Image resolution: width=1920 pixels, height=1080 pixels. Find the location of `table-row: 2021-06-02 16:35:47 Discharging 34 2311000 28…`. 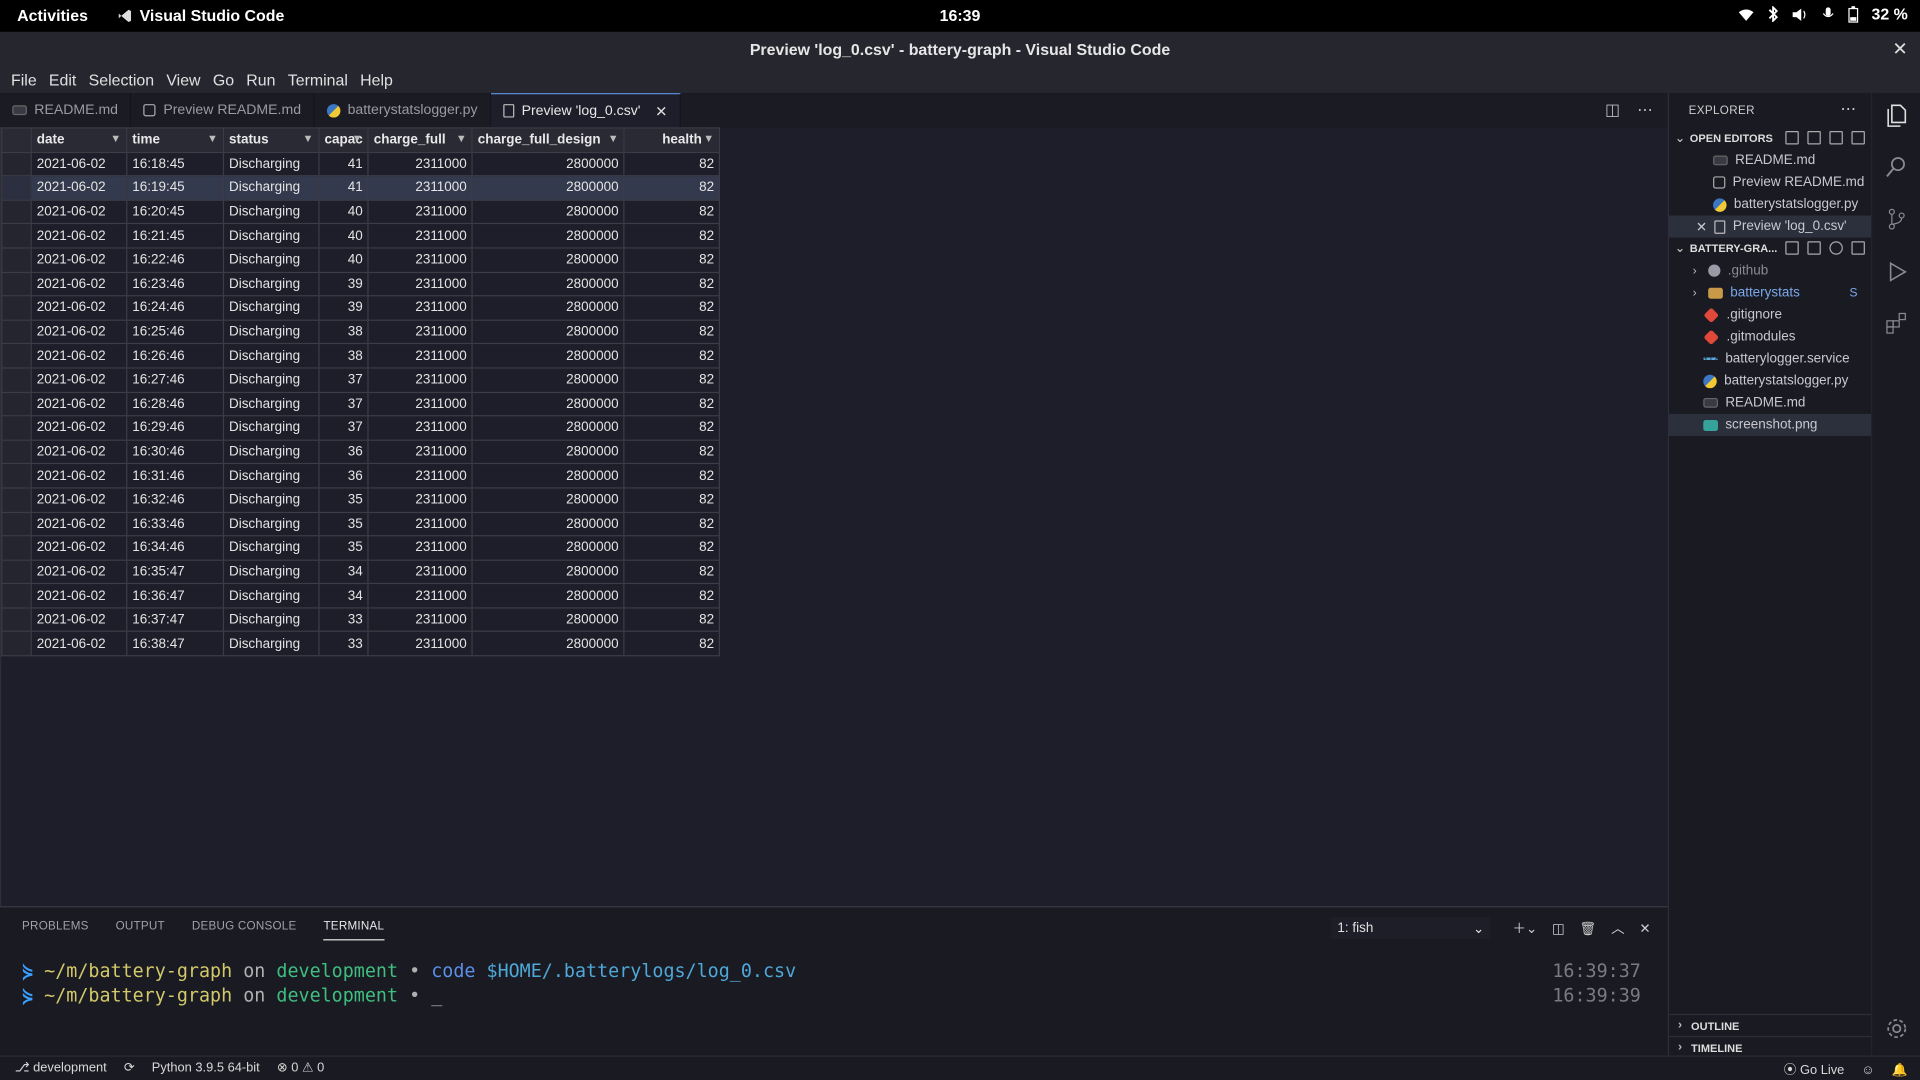

table-row: 2021-06-02 16:35:47 Discharging 34 2311000 28… is located at coordinates (361, 572).